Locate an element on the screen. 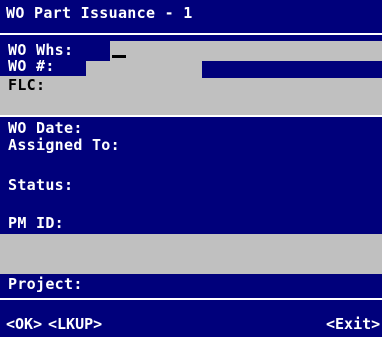 This screenshot has width=390, height=337. pm-id-label: PM ID: is located at coordinates (36, 223).